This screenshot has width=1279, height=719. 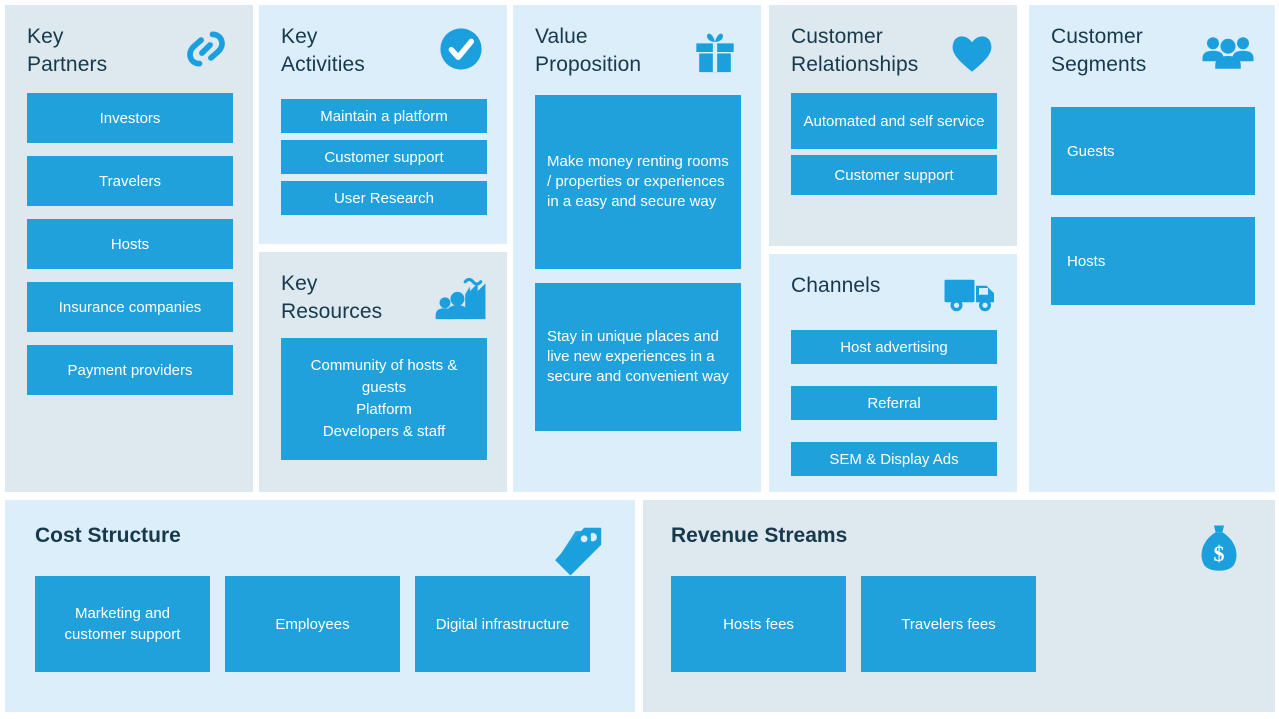 I want to click on gift-box-icon, so click(x=715, y=52).